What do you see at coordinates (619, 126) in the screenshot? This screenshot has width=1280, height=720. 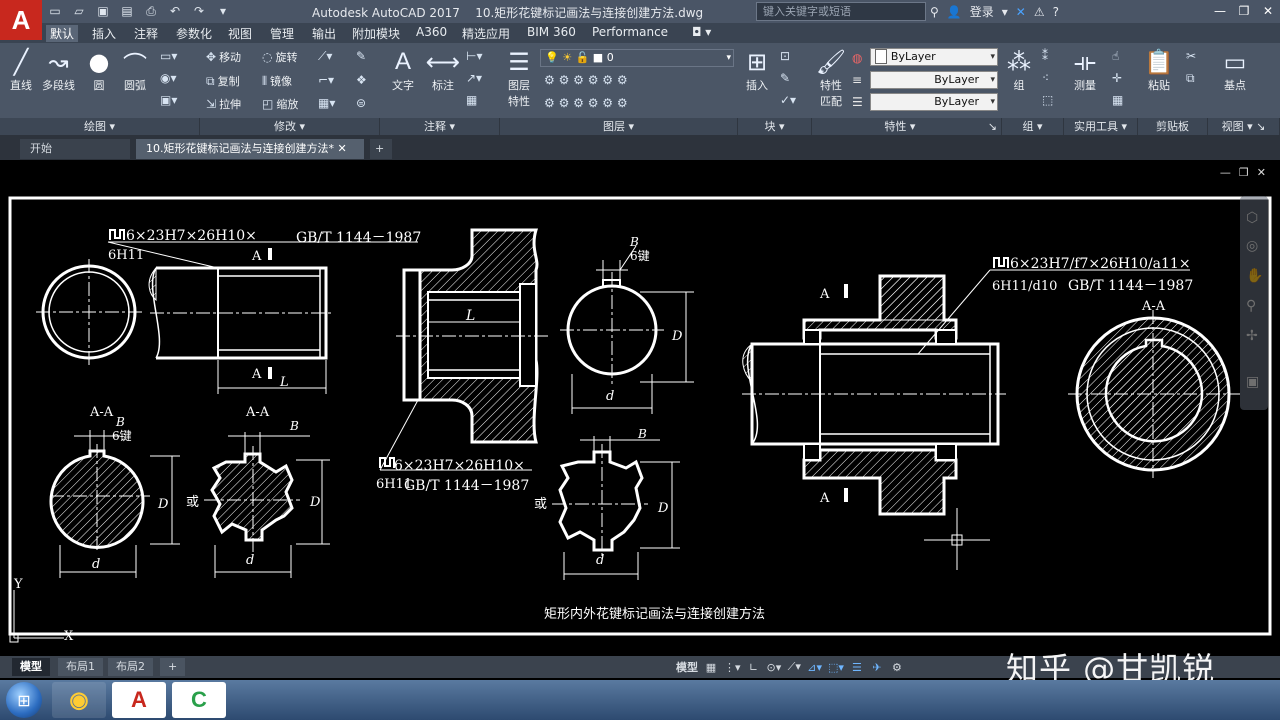 I see `layers-panel-label: 图层 ▾` at bounding box center [619, 126].